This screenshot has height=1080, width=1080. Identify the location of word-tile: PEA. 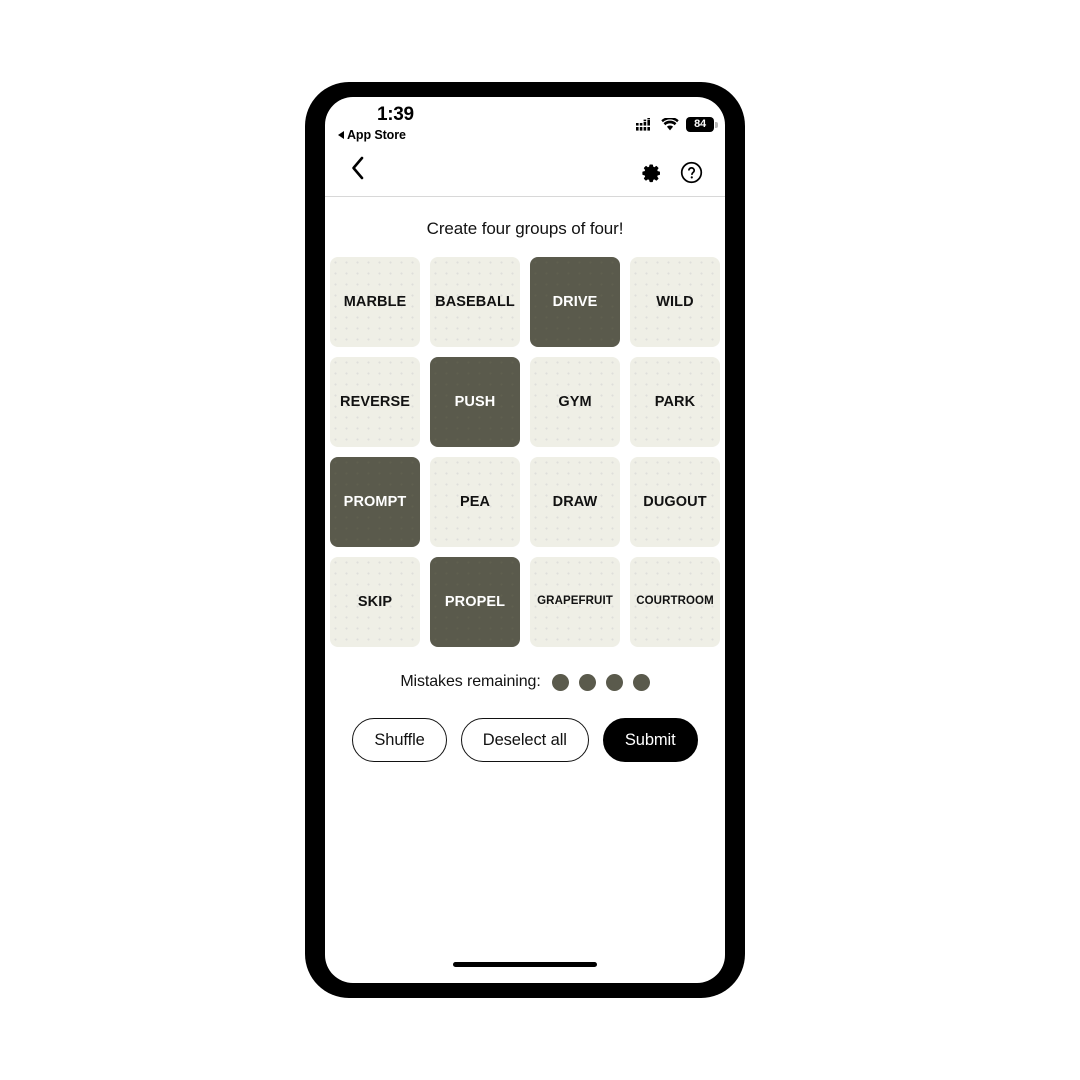
(475, 502).